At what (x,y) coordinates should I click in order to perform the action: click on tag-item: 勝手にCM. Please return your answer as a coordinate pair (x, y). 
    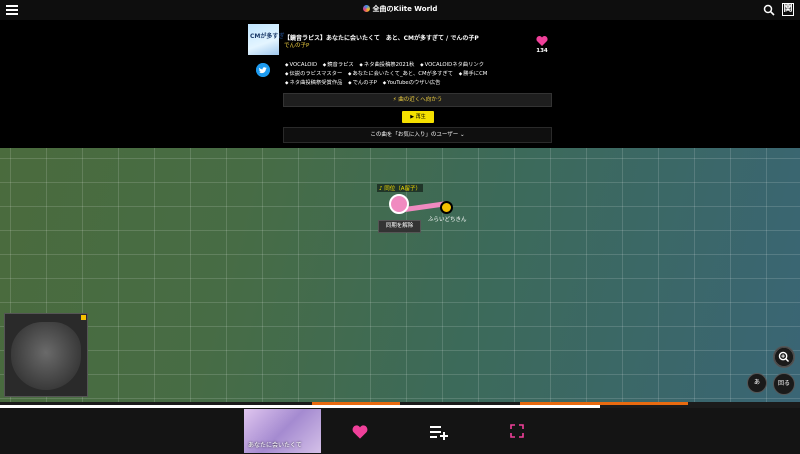
    Looking at the image, I should click on (473, 74).